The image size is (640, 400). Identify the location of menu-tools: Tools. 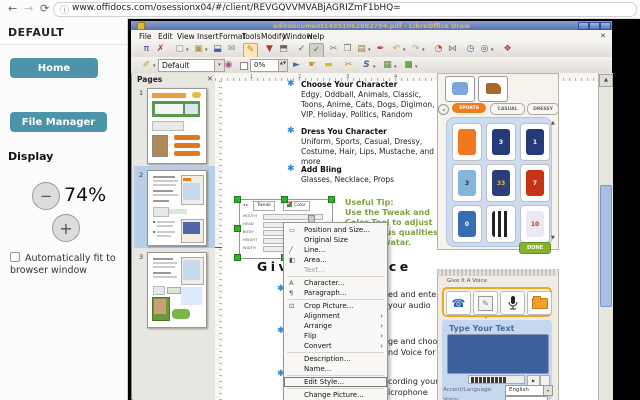
(251, 36).